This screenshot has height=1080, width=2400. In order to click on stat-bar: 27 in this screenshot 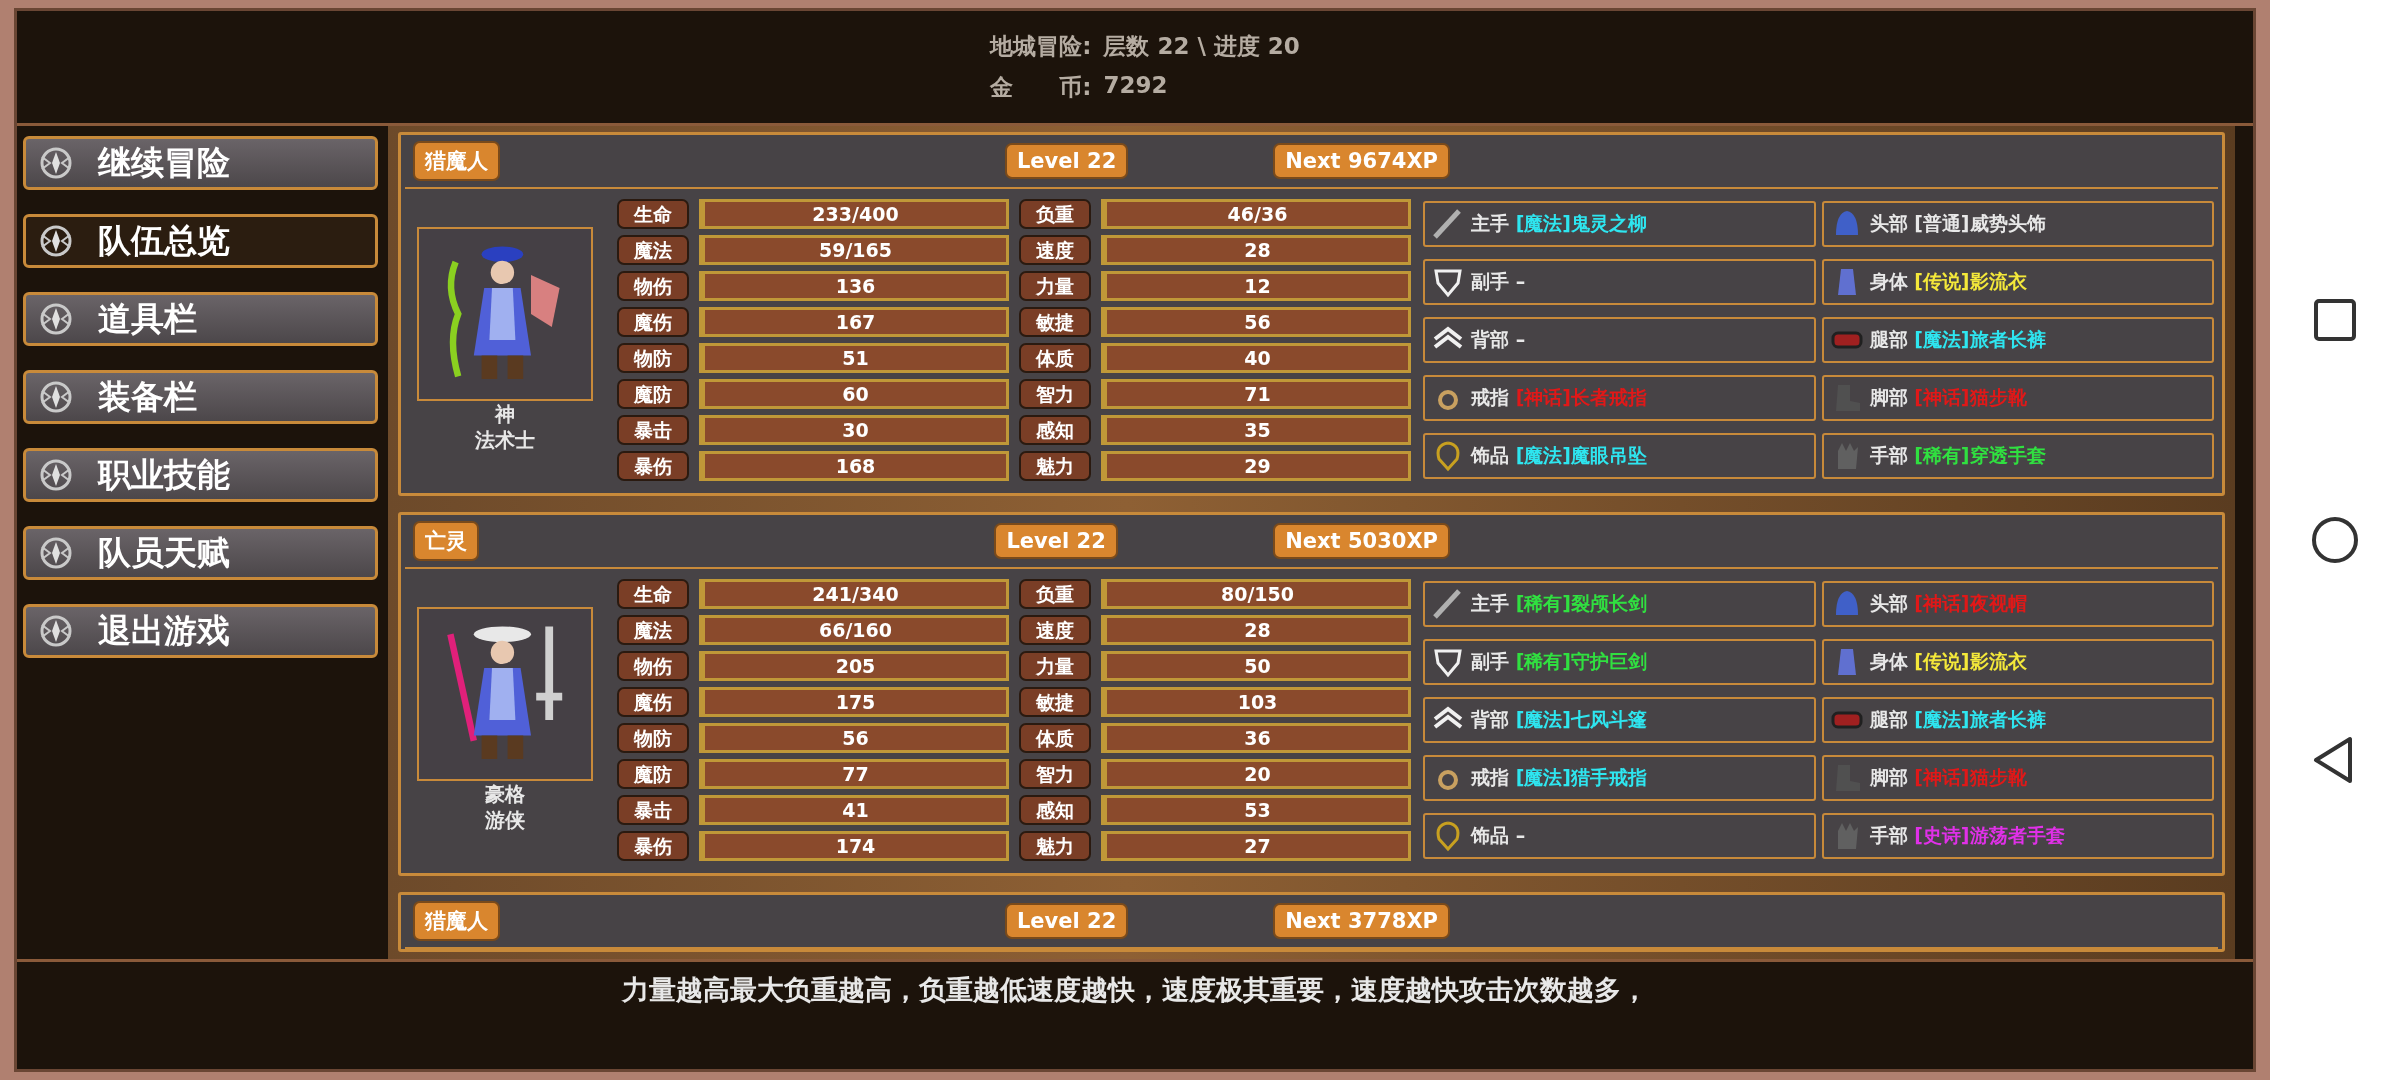, I will do `click(1256, 846)`.